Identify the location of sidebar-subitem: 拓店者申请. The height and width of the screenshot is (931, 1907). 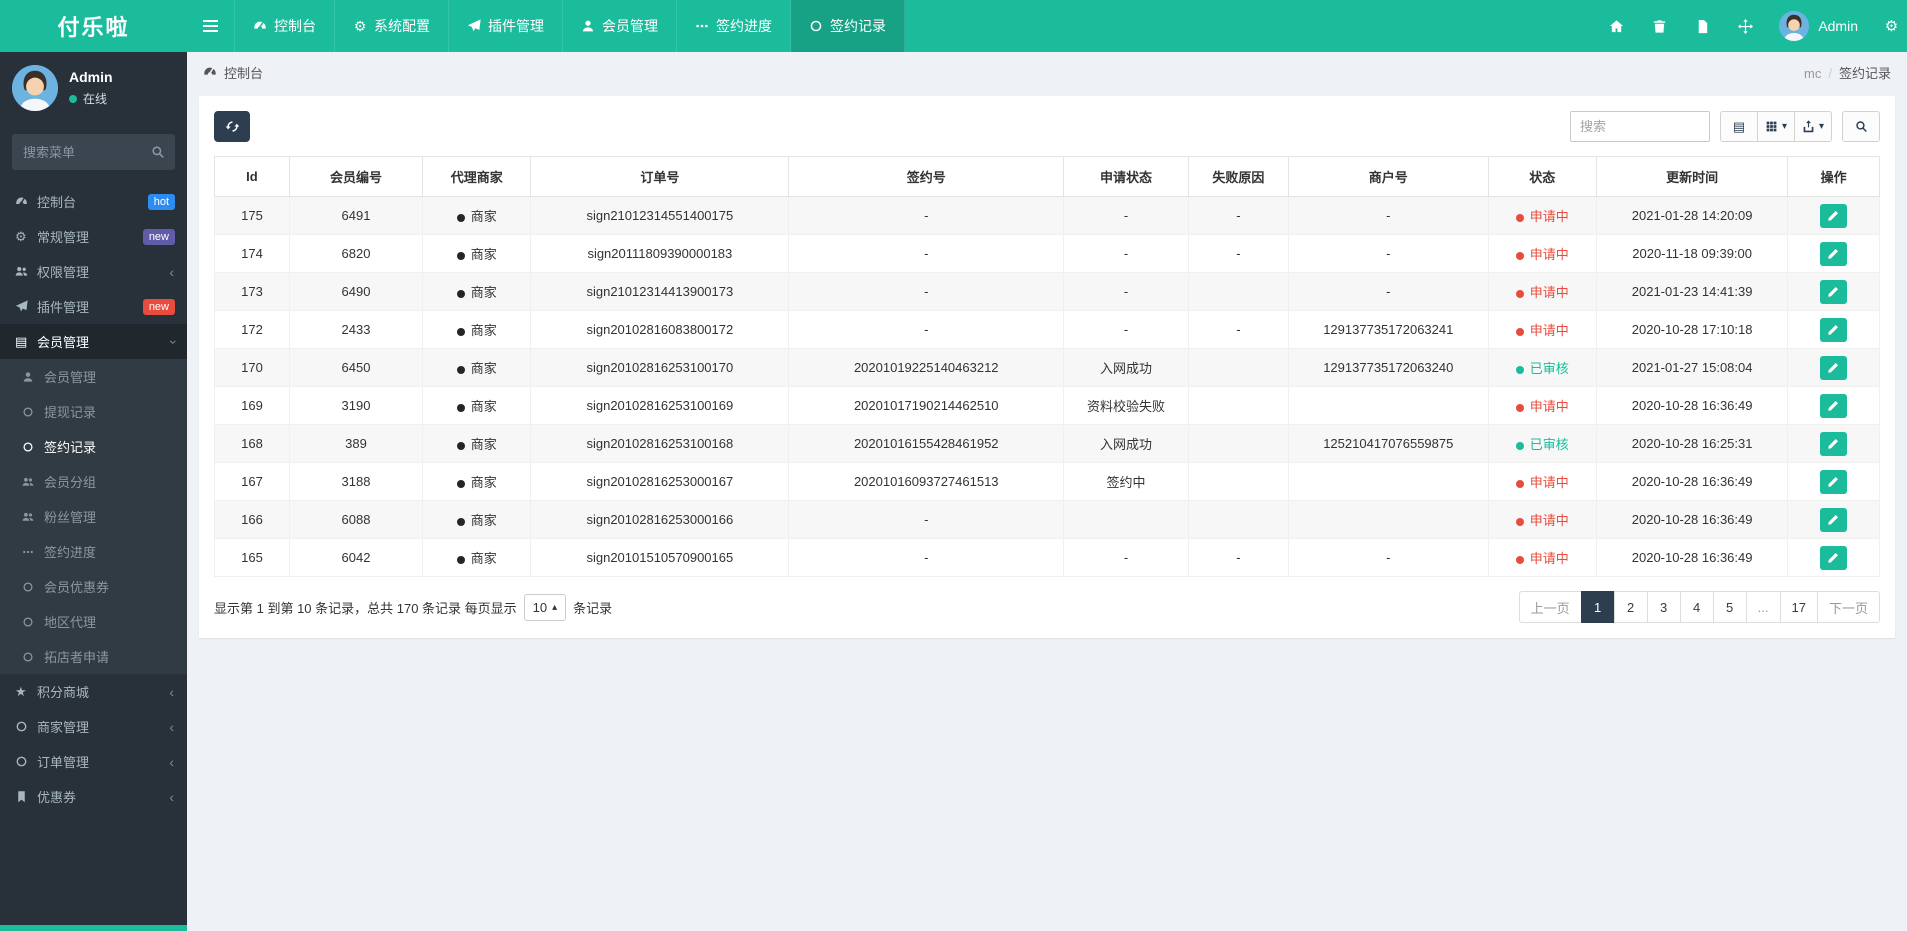
(93, 656).